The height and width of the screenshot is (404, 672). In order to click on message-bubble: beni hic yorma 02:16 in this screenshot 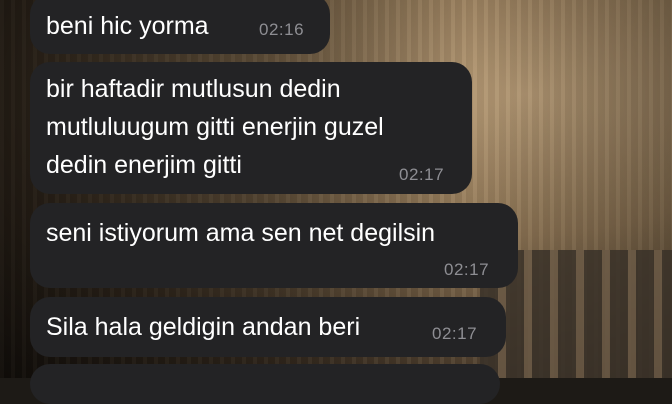, I will do `click(180, 27)`.